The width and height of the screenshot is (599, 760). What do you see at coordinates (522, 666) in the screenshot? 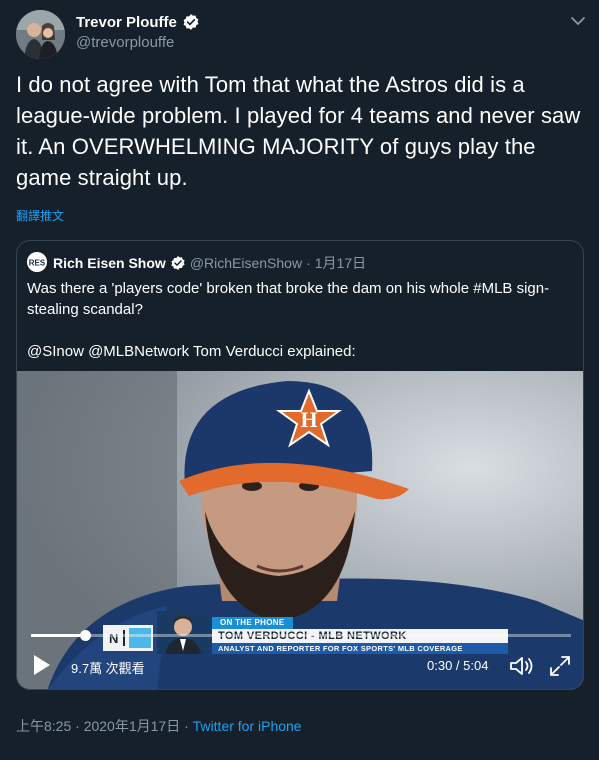
I see `volume-icon` at bounding box center [522, 666].